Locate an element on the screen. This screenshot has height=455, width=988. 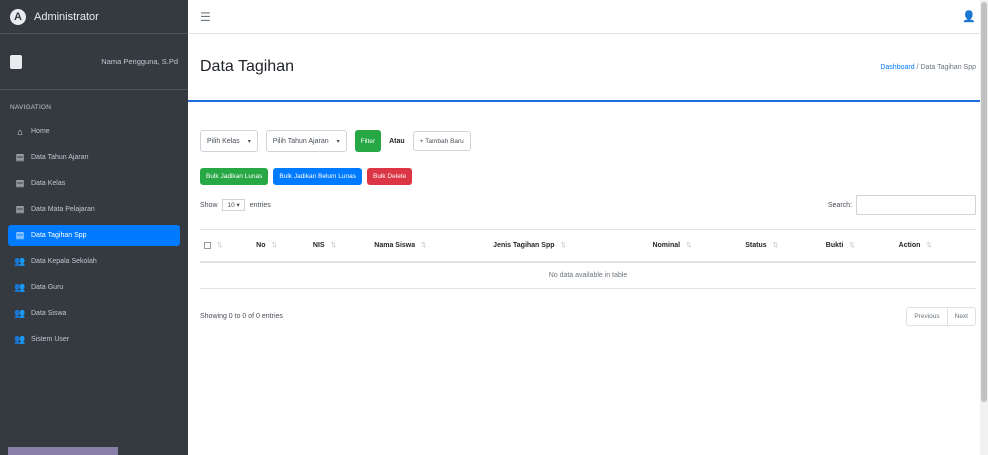
bulk-delete-button: Bulk Delete is located at coordinates (389, 176).